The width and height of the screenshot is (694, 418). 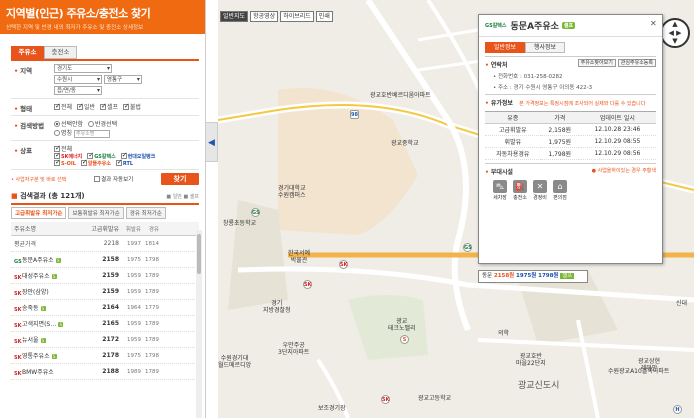 I want to click on station-cell: SK영통주유소 S, so click(x=50, y=356).